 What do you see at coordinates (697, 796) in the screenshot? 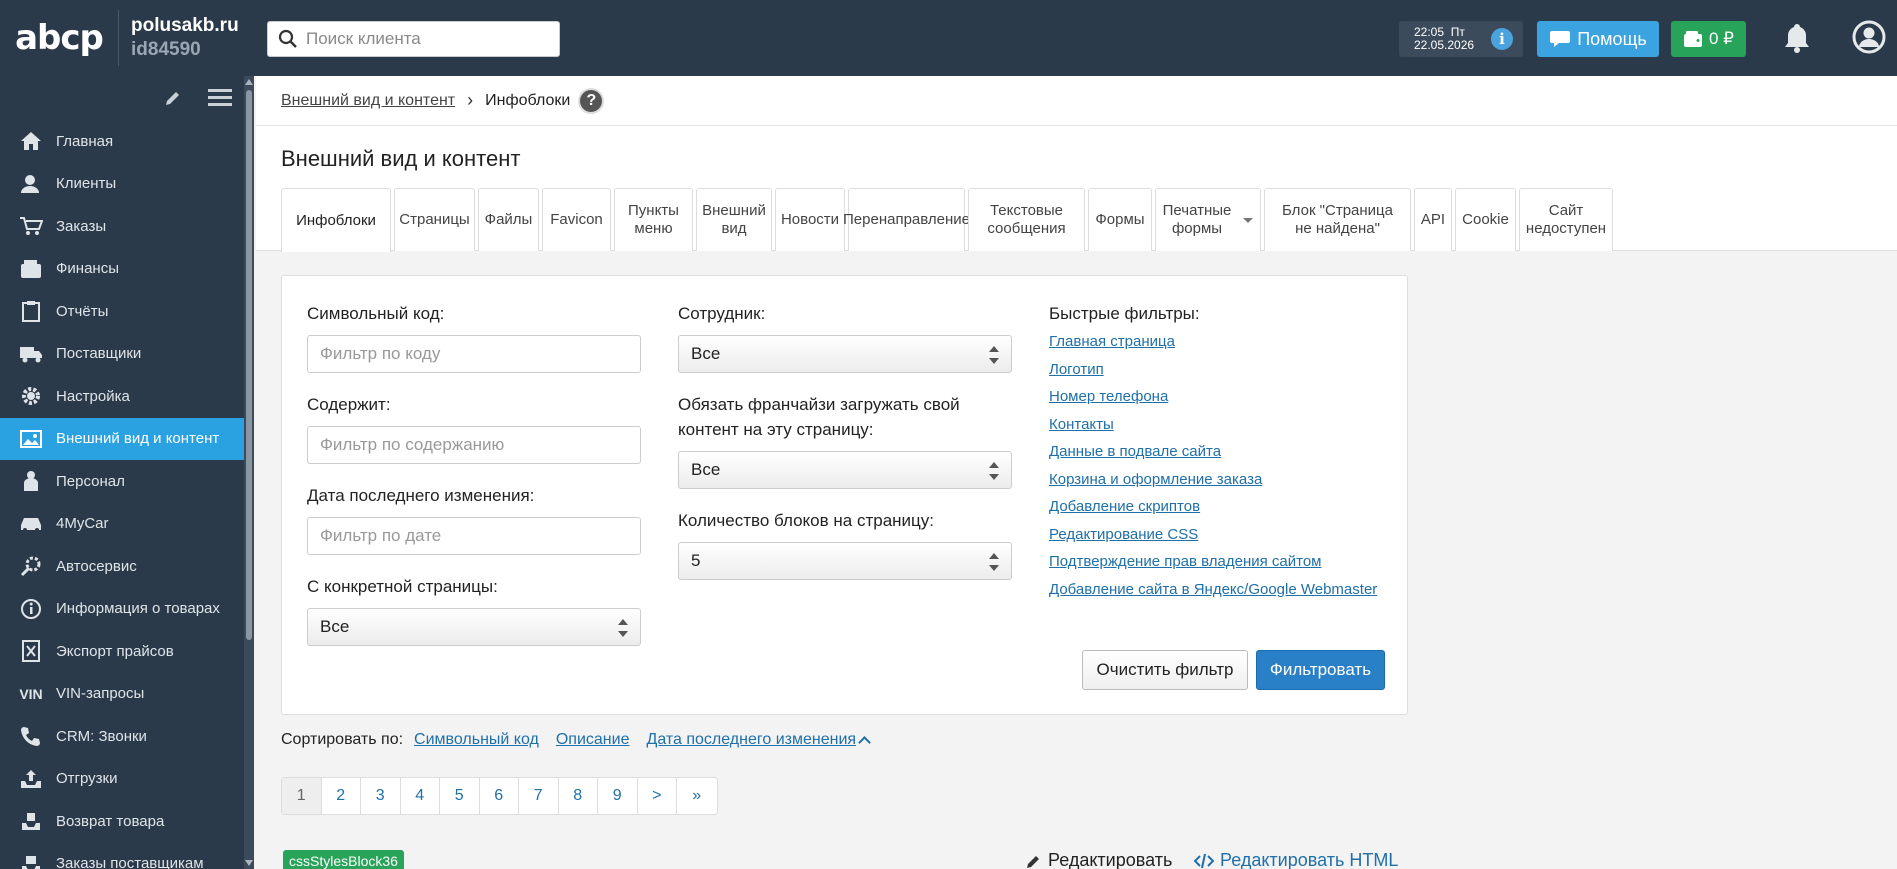
I see `page-link: »` at bounding box center [697, 796].